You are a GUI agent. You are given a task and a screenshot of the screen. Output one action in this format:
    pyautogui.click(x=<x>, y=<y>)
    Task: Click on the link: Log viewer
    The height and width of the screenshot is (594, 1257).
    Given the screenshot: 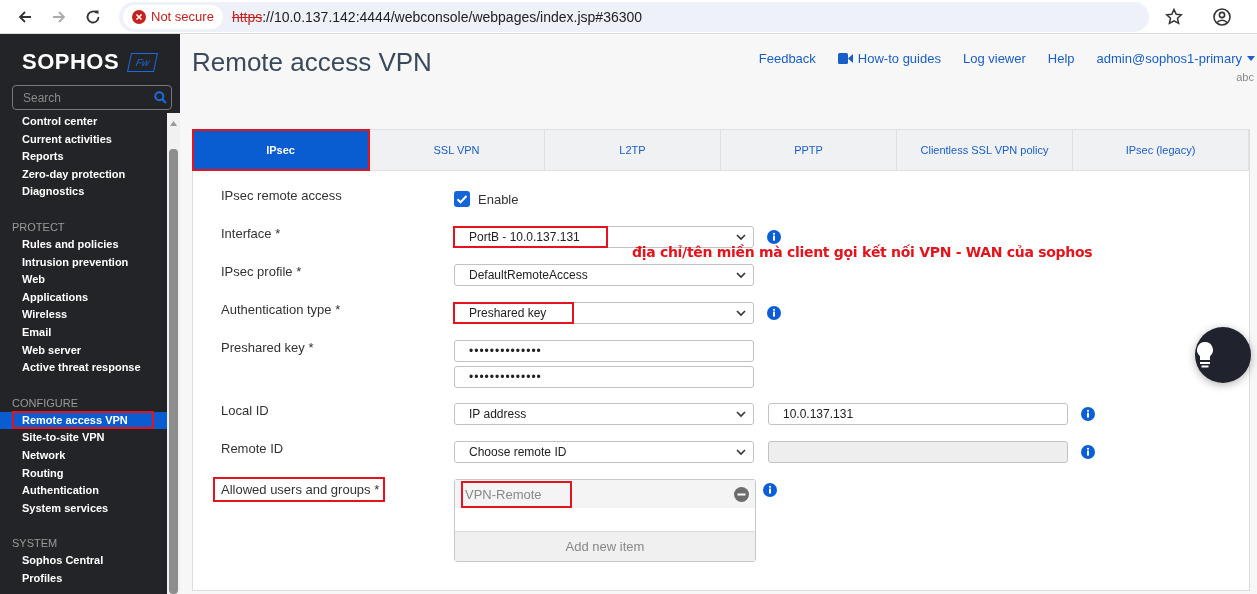 What is the action you would take?
    pyautogui.click(x=994, y=58)
    